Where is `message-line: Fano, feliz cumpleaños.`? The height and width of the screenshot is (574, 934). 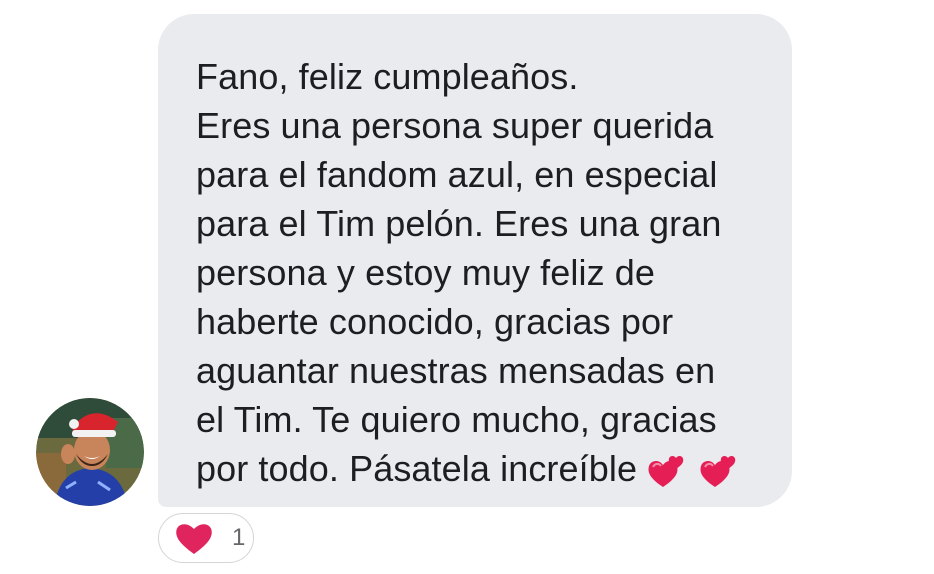
message-line: Fano, feliz cumpleaños. is located at coordinates (387, 76).